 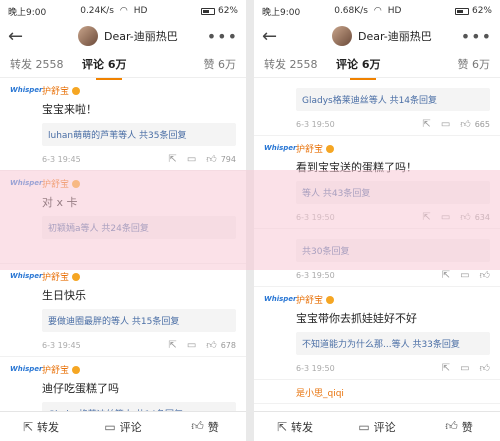 I want to click on status-bar: 晚上9:00 0.24K/s ◠ HD 62%, so click(x=123, y=11).